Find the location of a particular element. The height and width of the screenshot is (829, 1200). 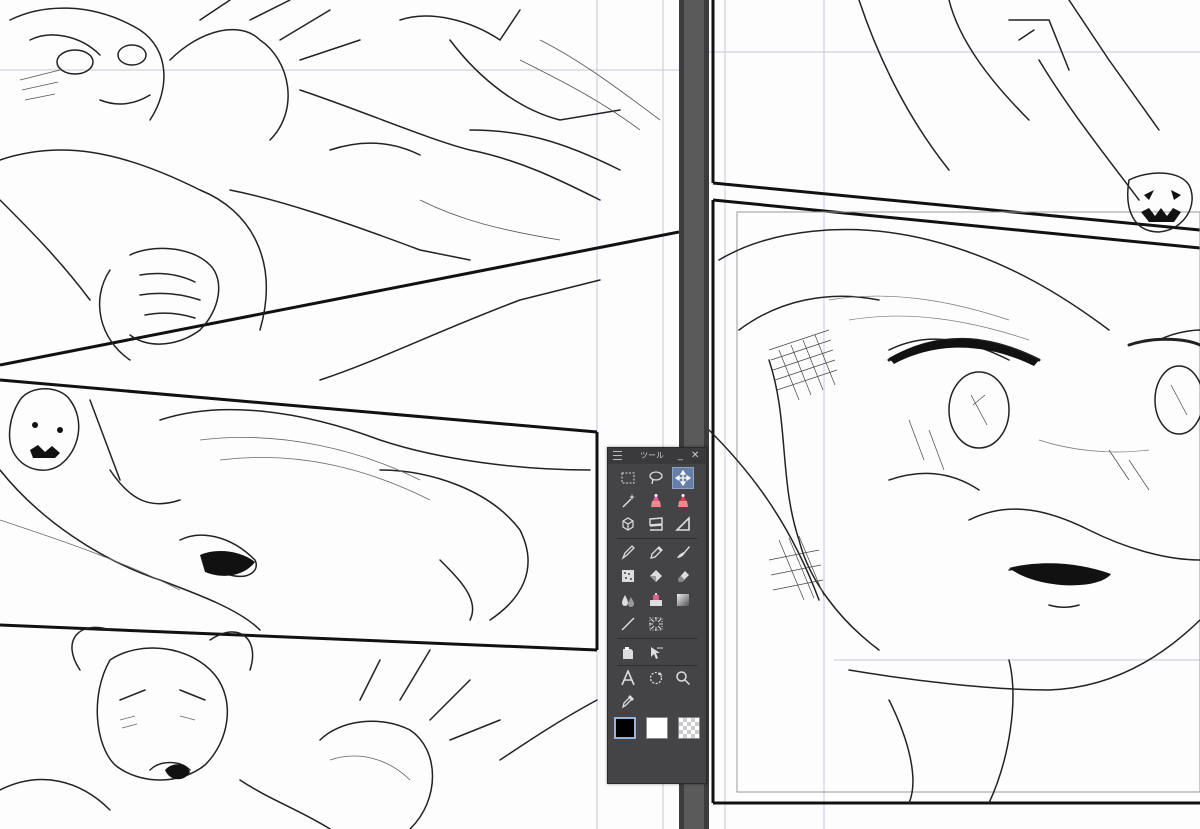

figure-line-tool-icon is located at coordinates (628, 624).